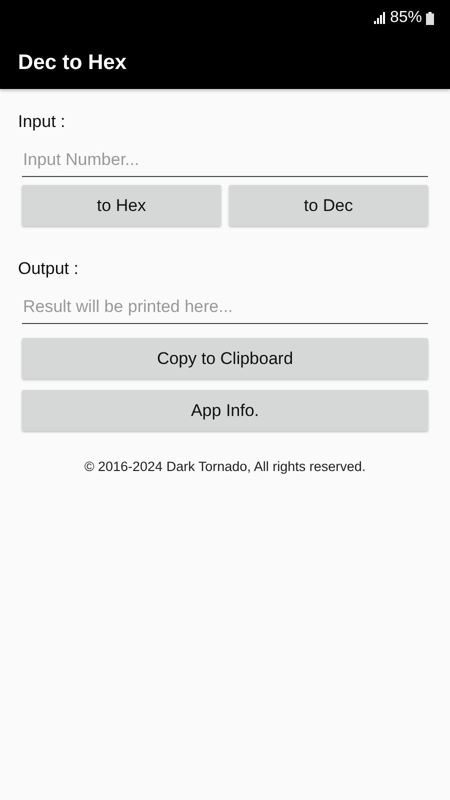 The height and width of the screenshot is (800, 450). Describe the element at coordinates (49, 269) in the screenshot. I see `field-label: Output :` at that location.